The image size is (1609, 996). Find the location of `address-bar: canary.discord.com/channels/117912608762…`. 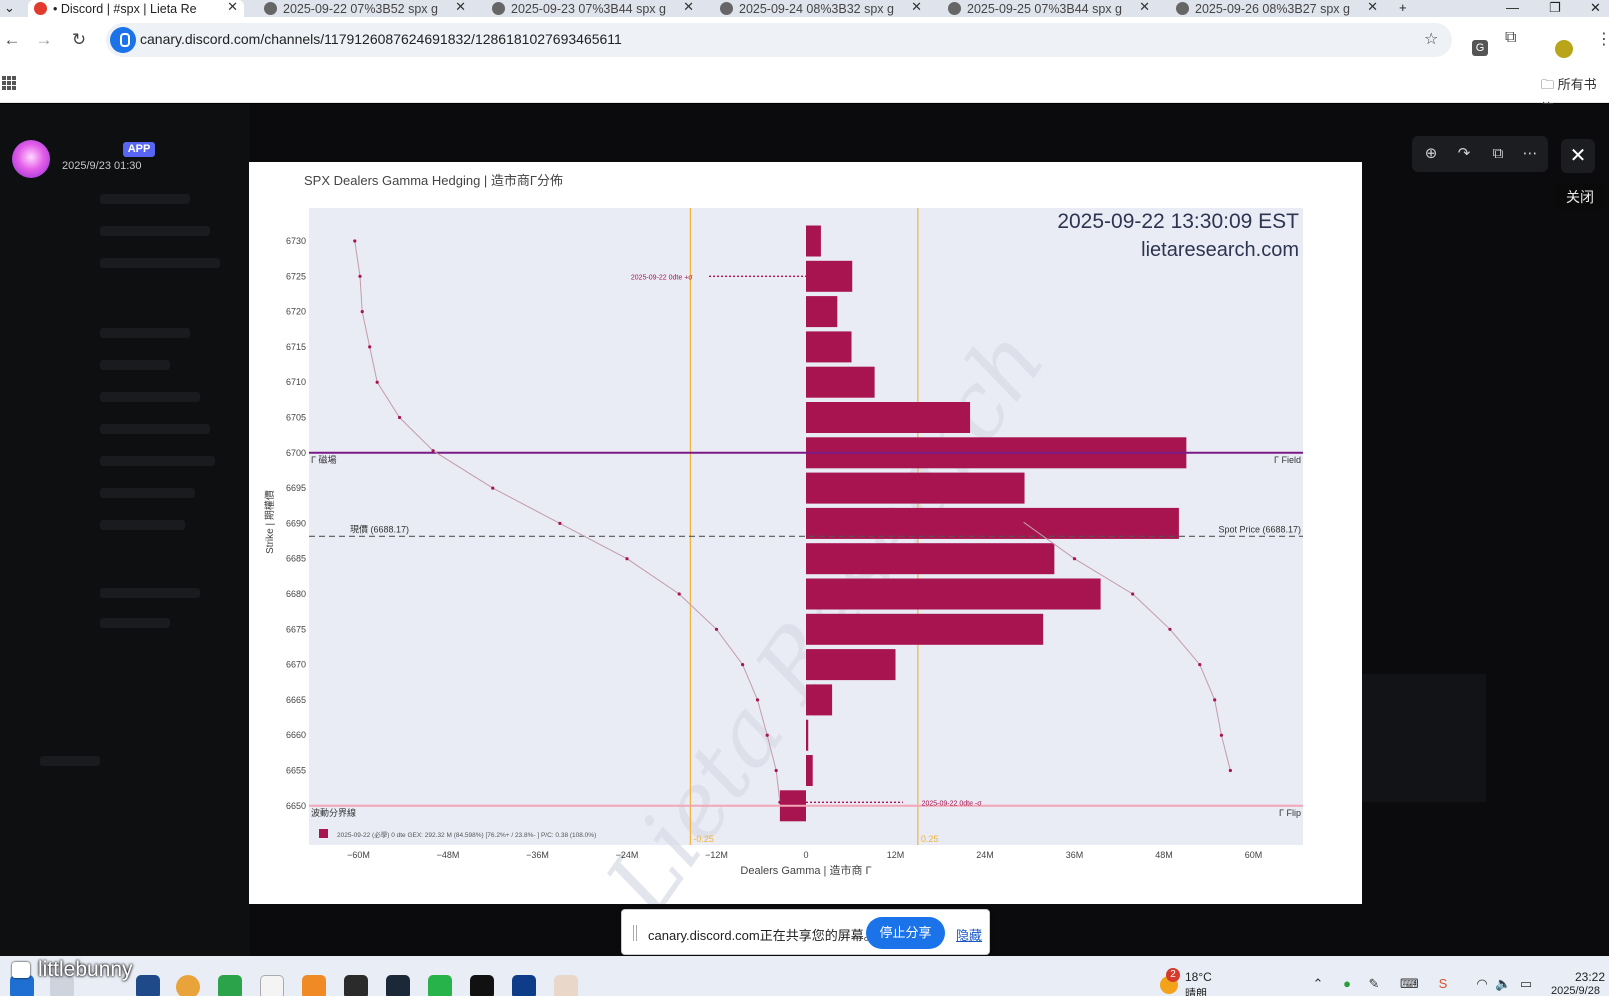

address-bar: canary.discord.com/channels/117912608762… is located at coordinates (779, 40).